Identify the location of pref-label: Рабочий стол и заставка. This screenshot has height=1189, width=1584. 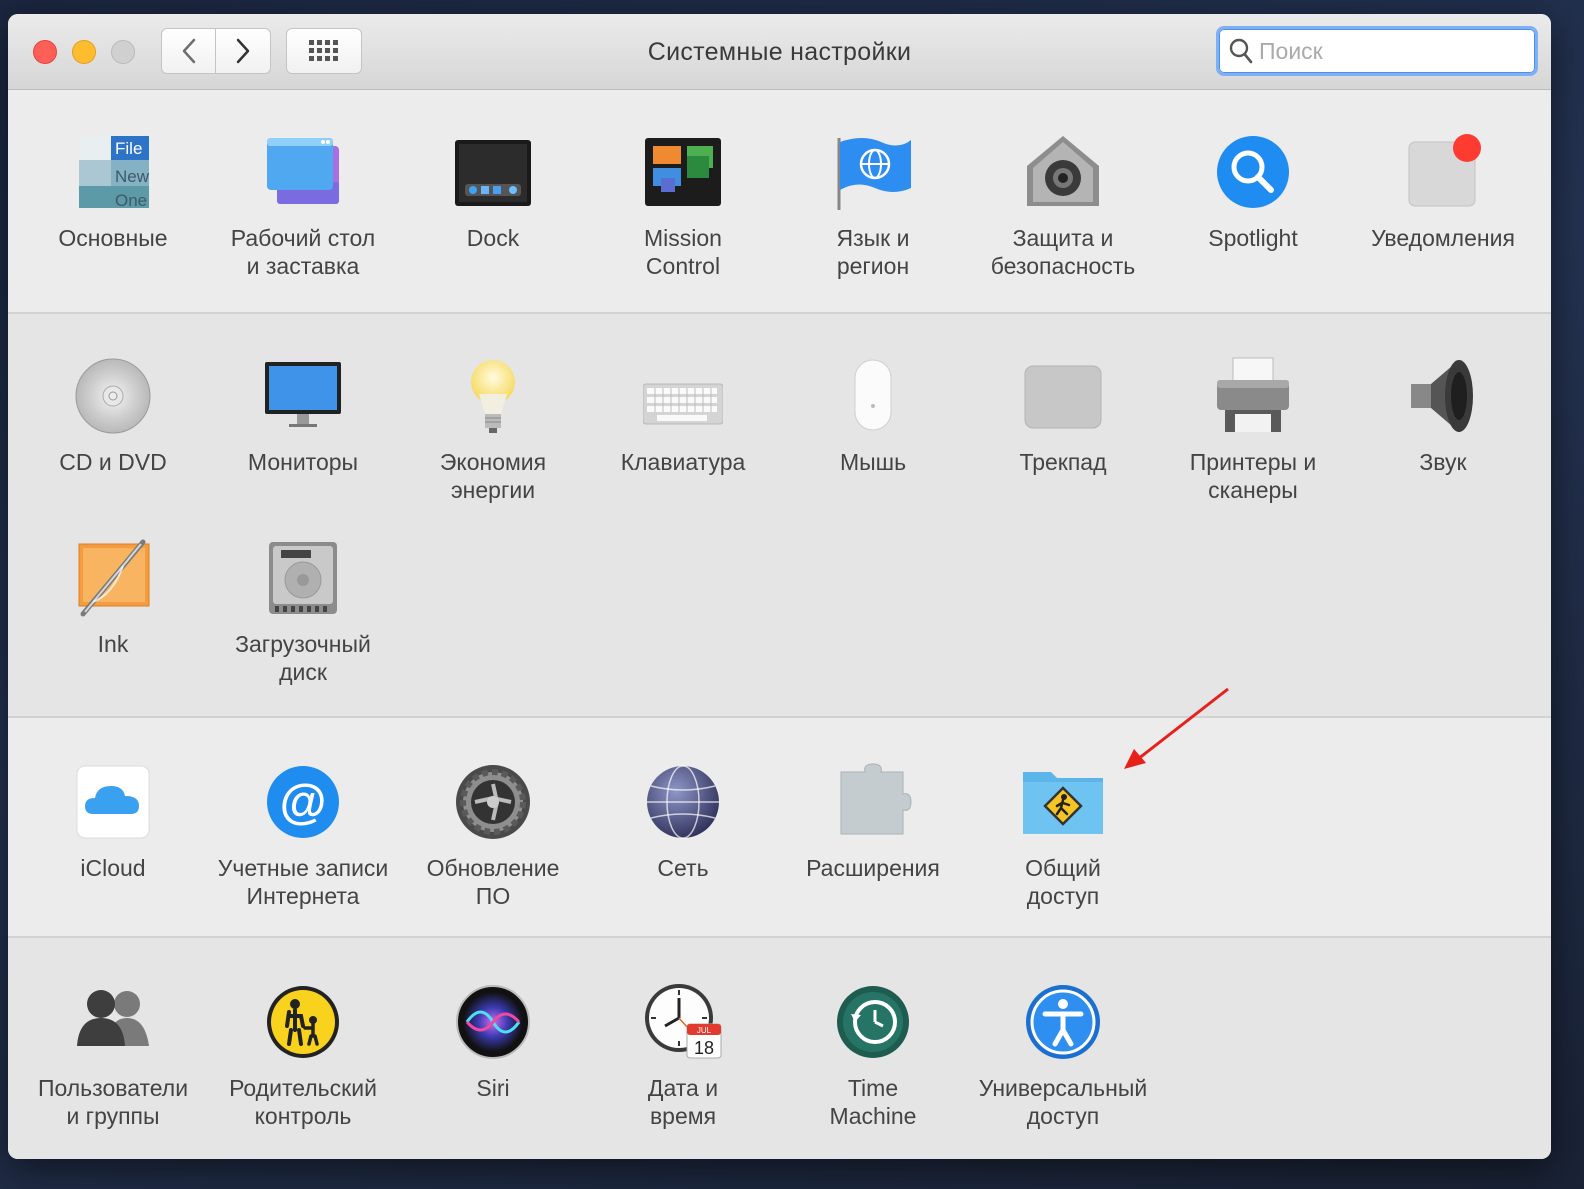
(303, 252).